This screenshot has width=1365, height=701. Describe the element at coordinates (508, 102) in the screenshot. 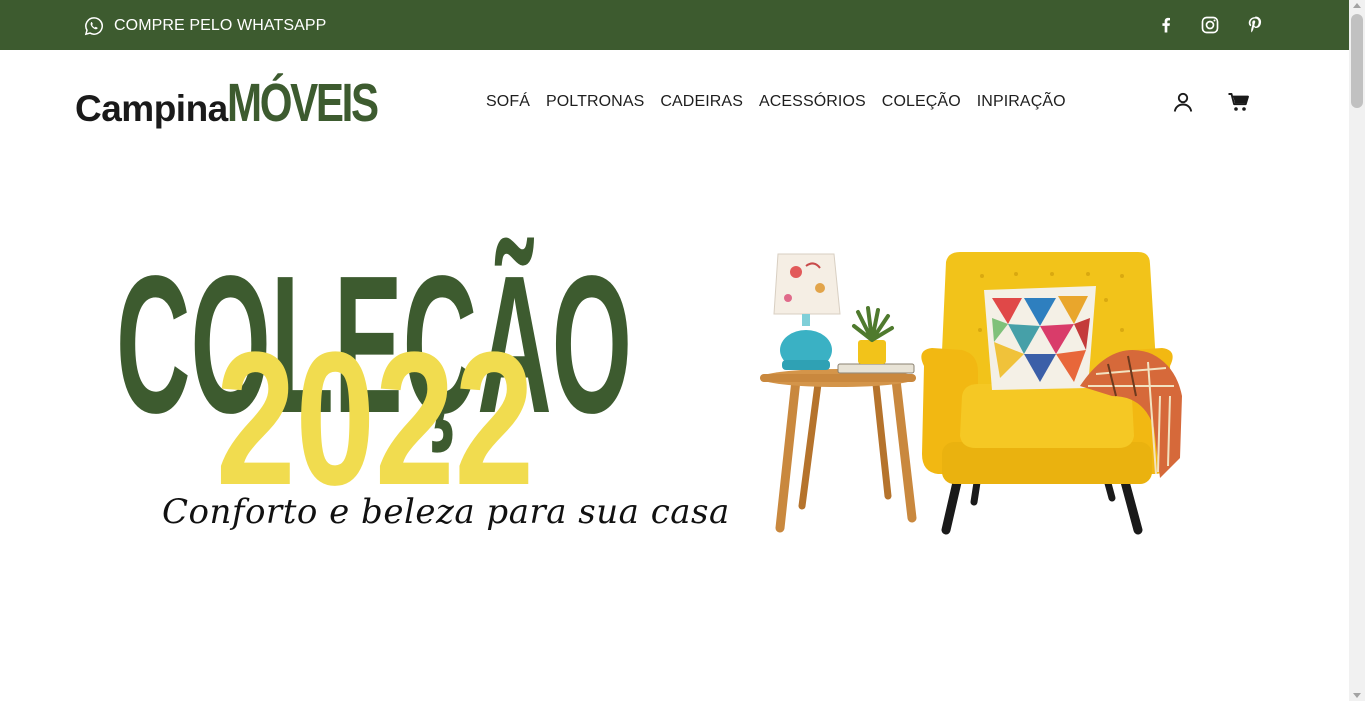

I see `nav-item-sofa: SOFÁ` at that location.